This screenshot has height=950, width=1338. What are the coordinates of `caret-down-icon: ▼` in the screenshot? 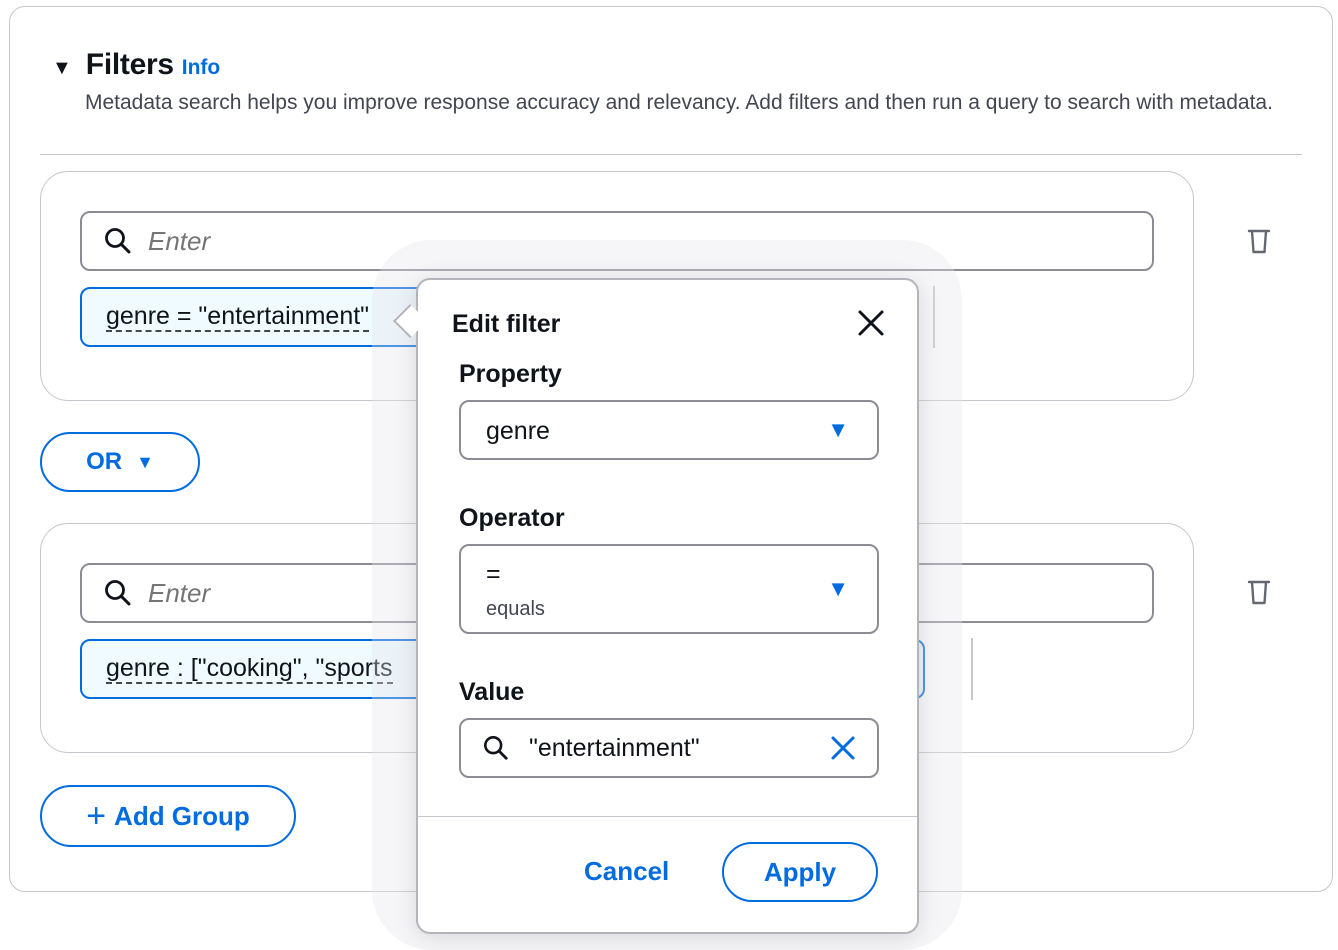 It's located at (62, 68).